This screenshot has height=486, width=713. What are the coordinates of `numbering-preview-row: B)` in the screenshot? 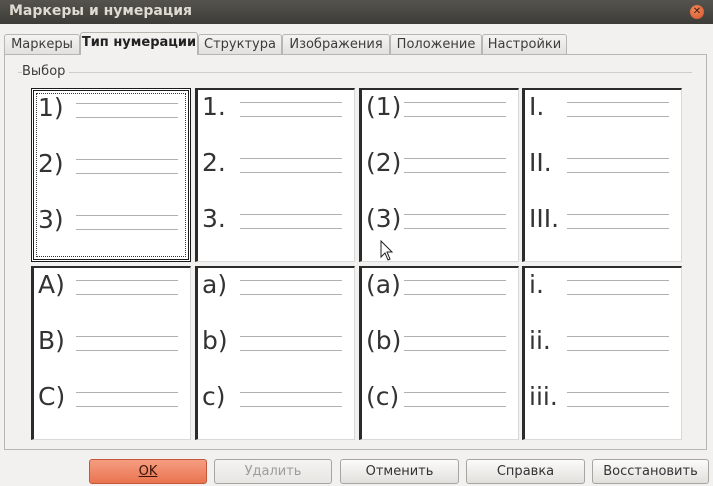 It's located at (113, 346).